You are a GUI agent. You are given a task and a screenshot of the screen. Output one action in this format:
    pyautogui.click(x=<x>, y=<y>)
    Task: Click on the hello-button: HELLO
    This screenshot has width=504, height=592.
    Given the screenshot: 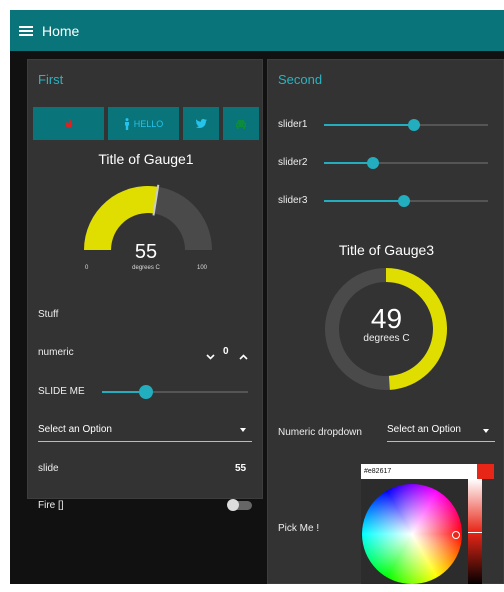 What is the action you would take?
    pyautogui.click(x=143, y=123)
    